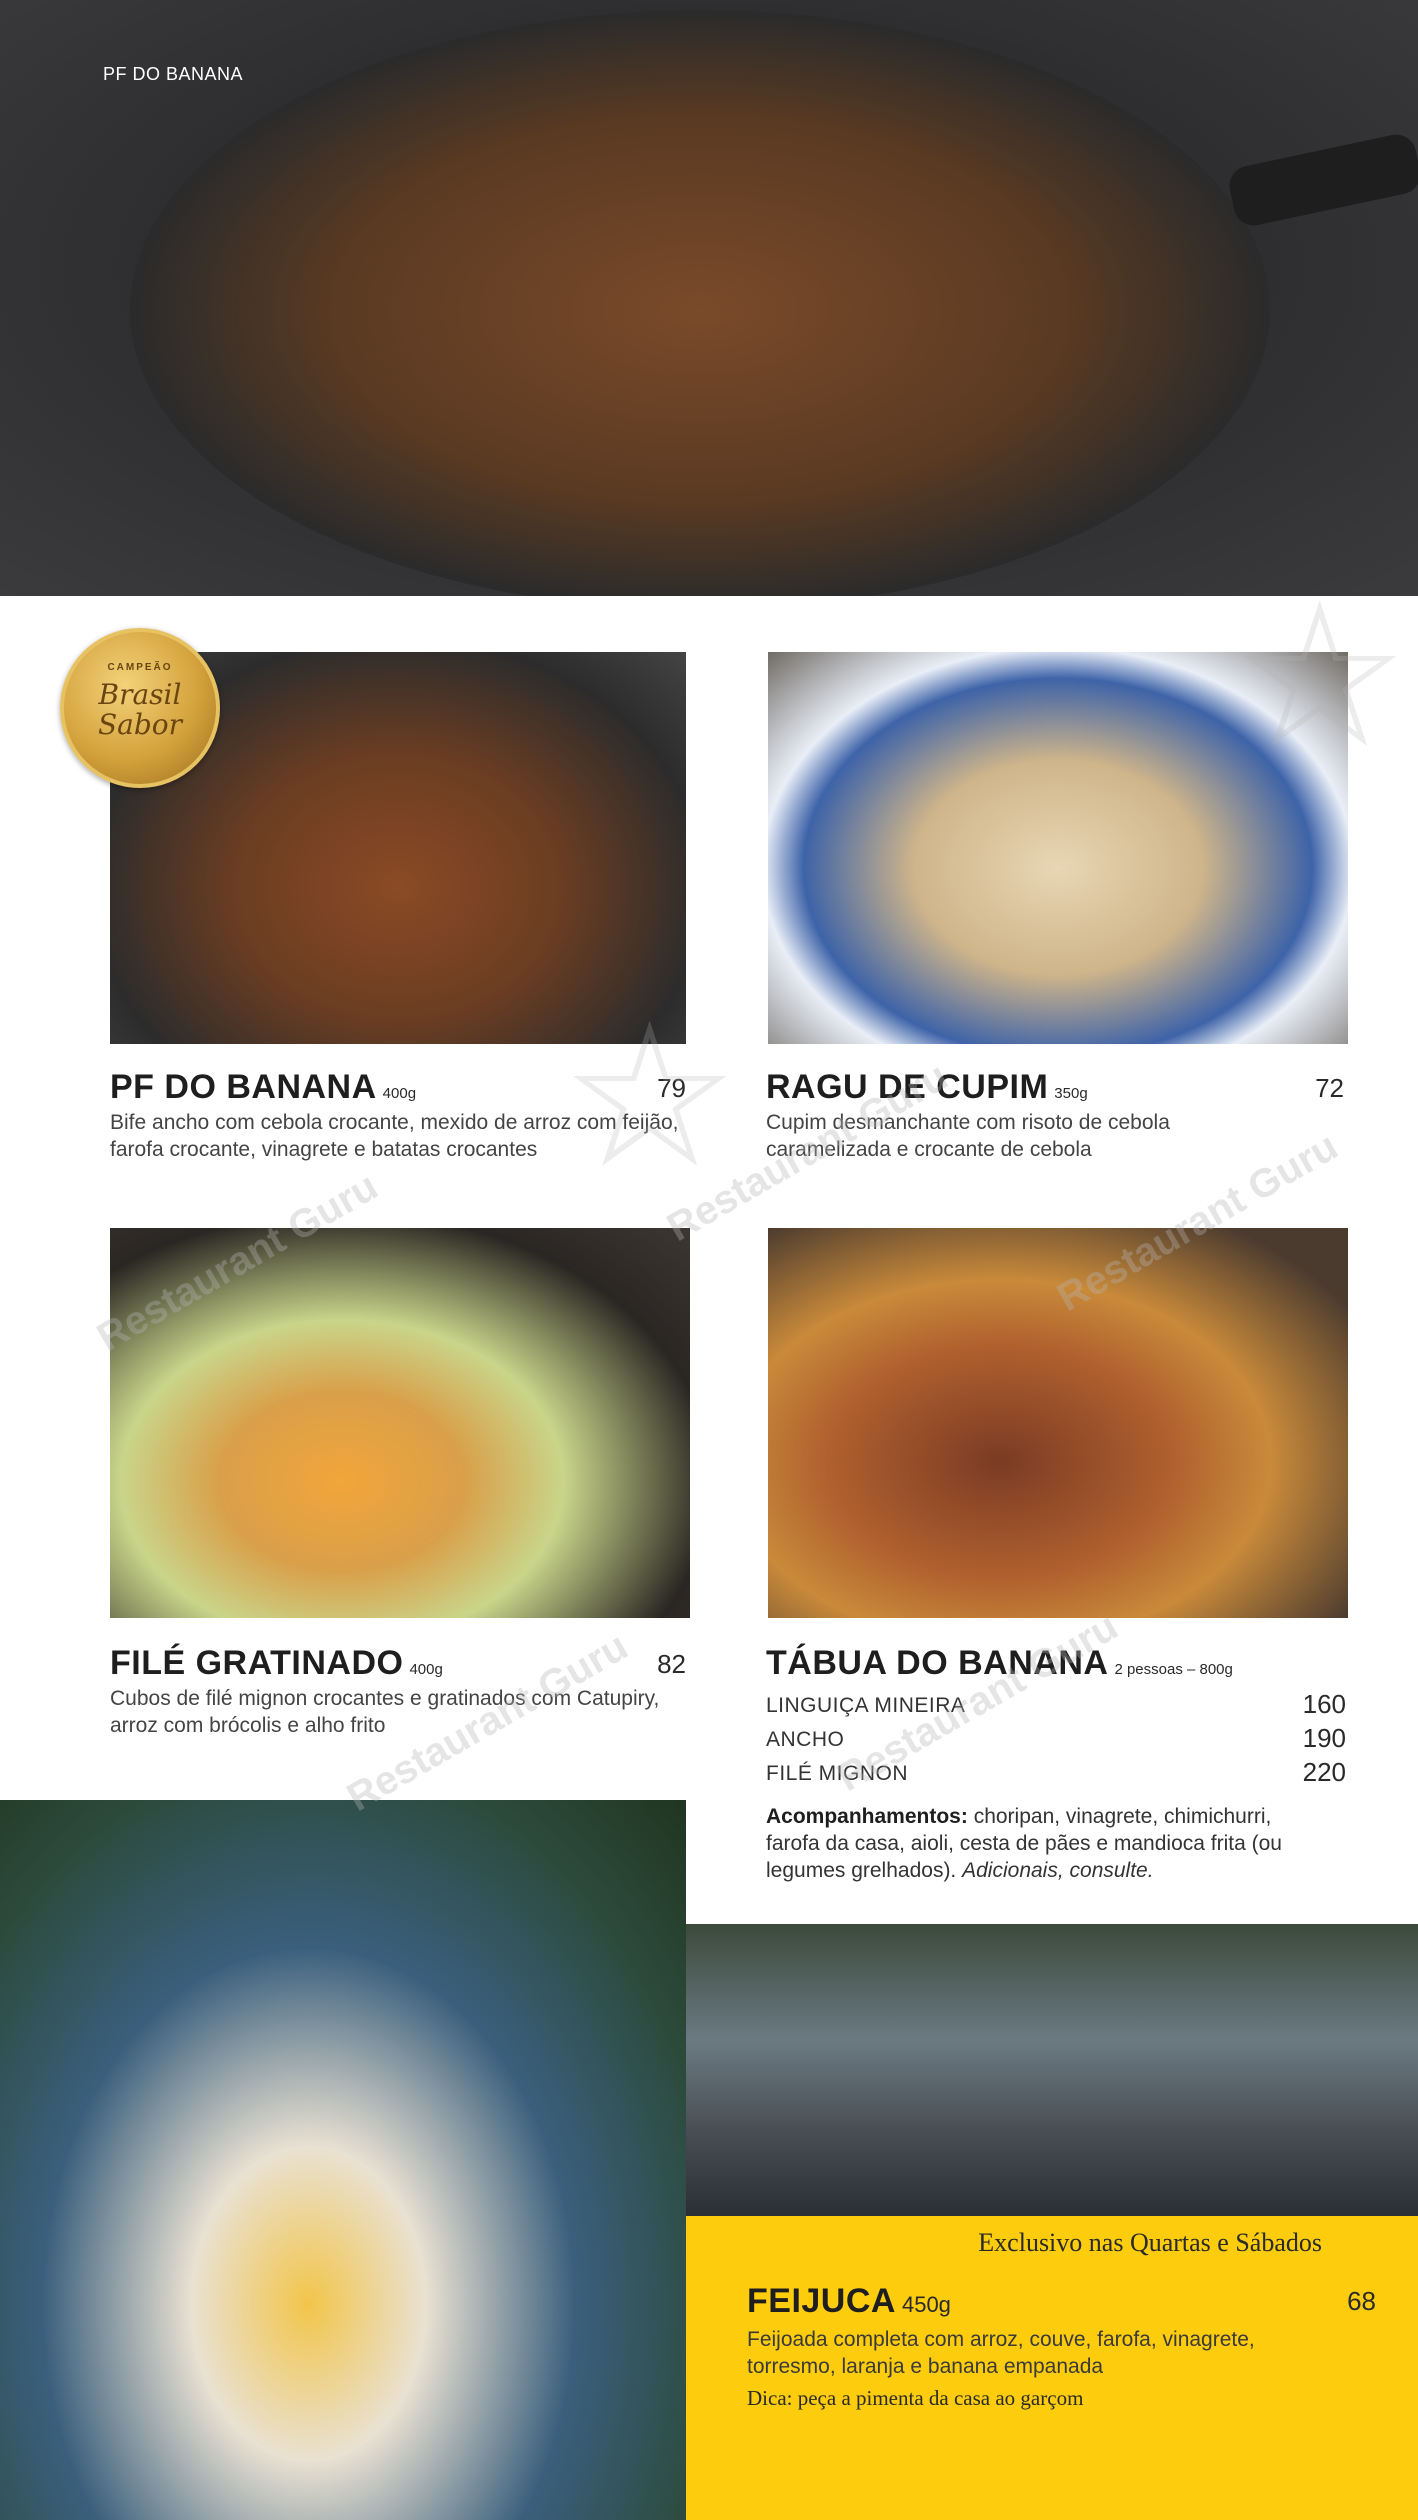 The height and width of the screenshot is (2520, 1418). I want to click on file-gratinado-photo, so click(400, 1423).